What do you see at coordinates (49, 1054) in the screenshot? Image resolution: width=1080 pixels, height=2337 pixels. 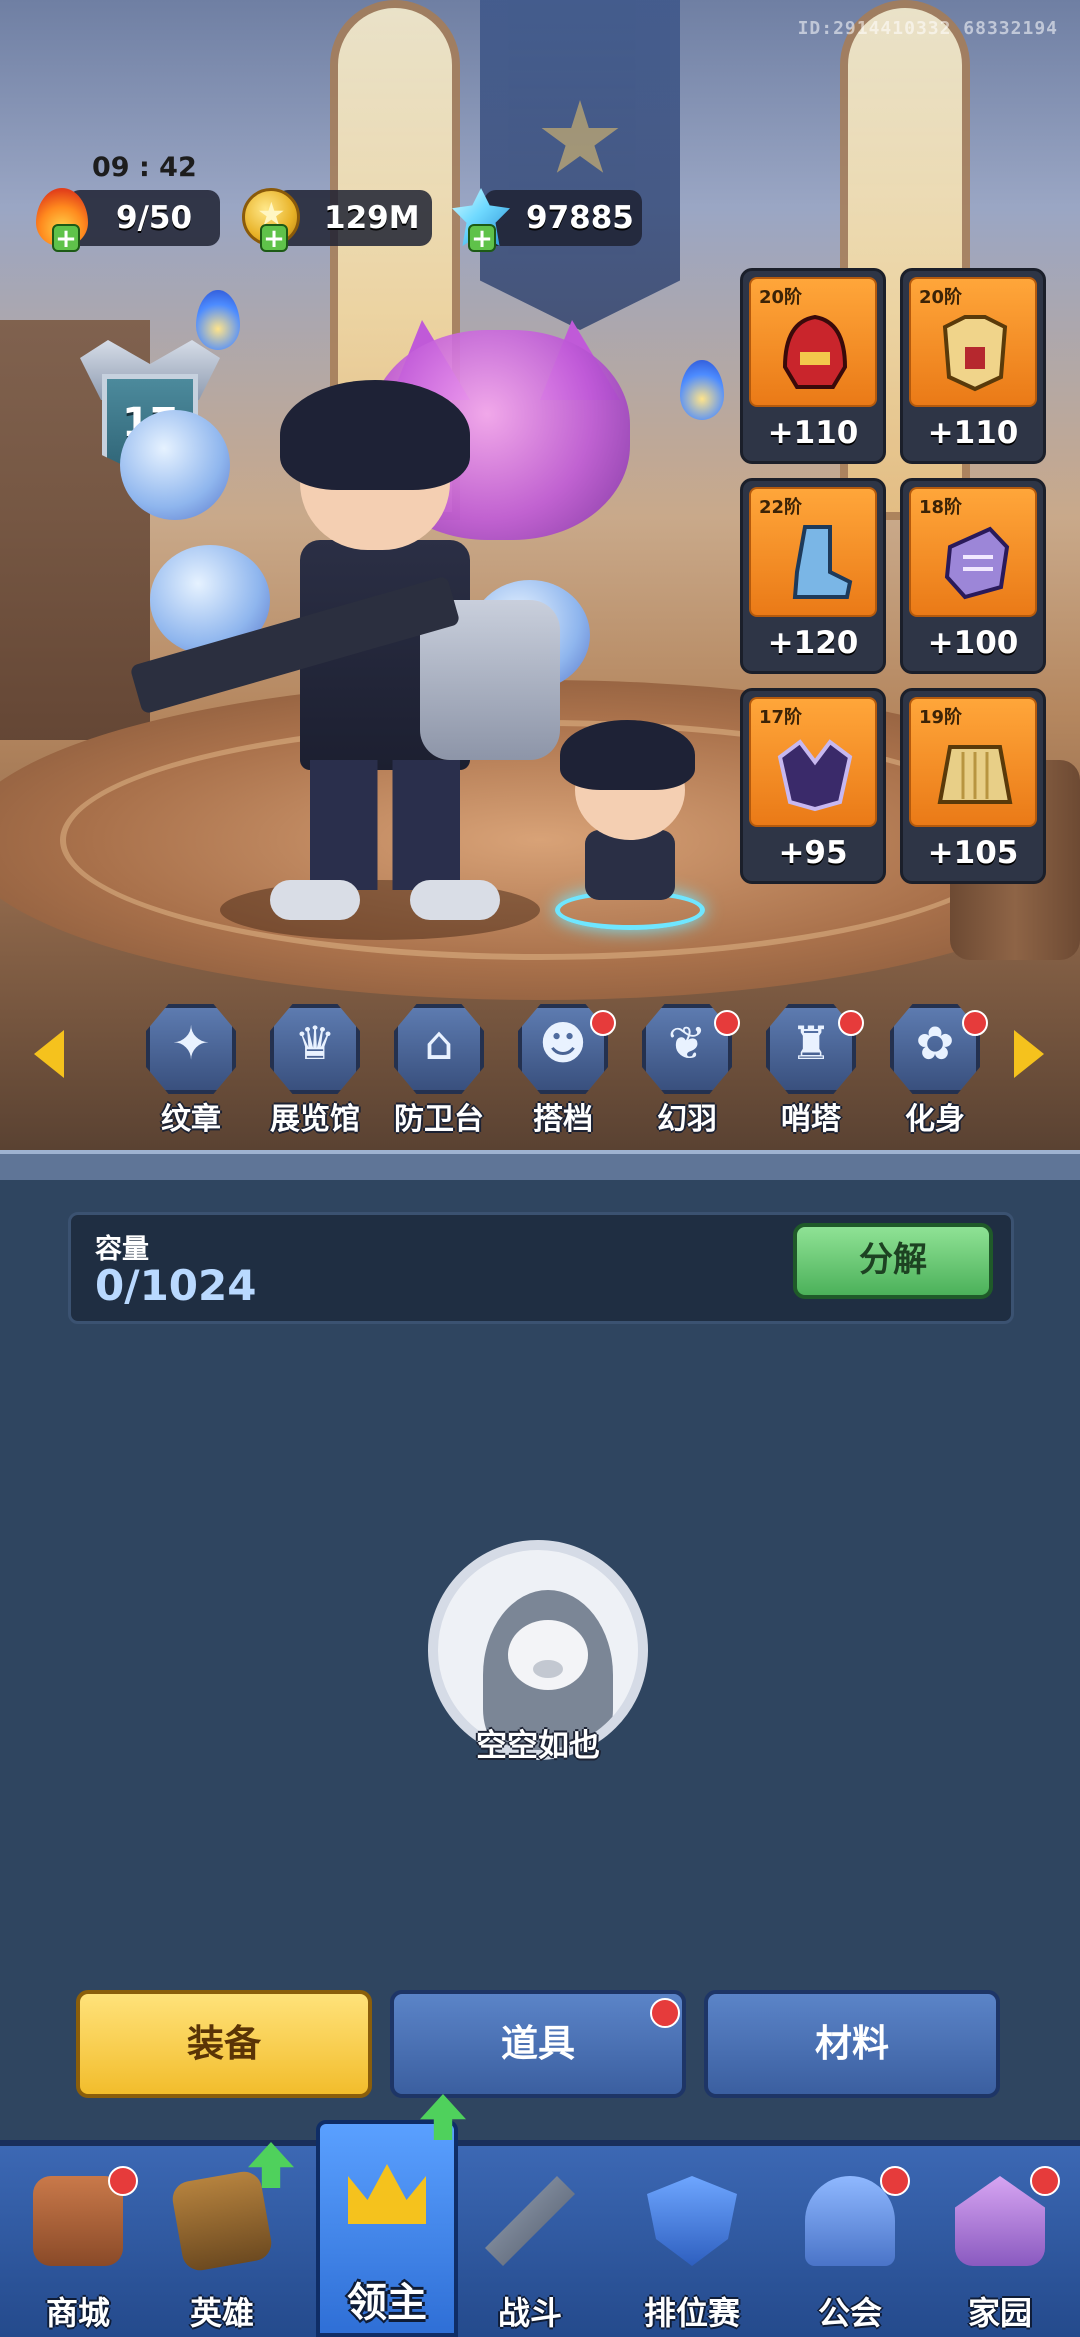 I see `scroll-left-arrow-icon` at bounding box center [49, 1054].